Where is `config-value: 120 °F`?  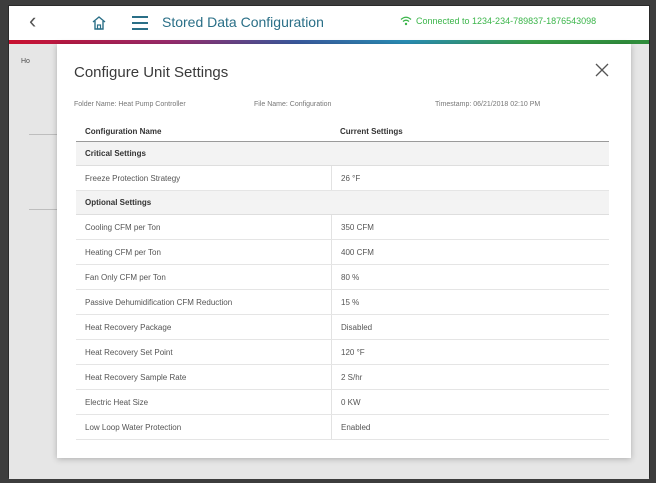 config-value: 120 °F is located at coordinates (470, 352).